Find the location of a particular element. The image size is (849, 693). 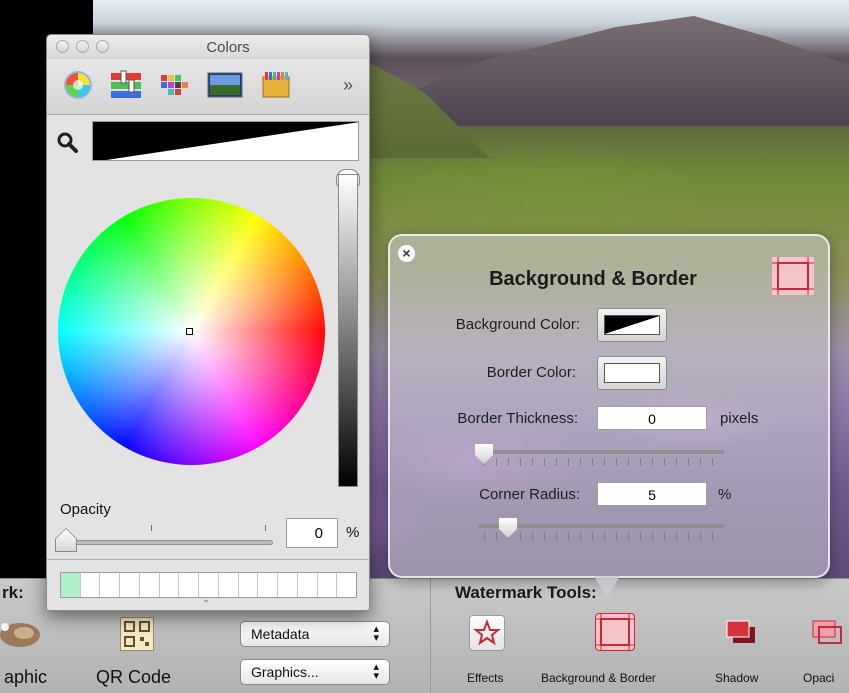

background-color-preview is located at coordinates (632, 325).